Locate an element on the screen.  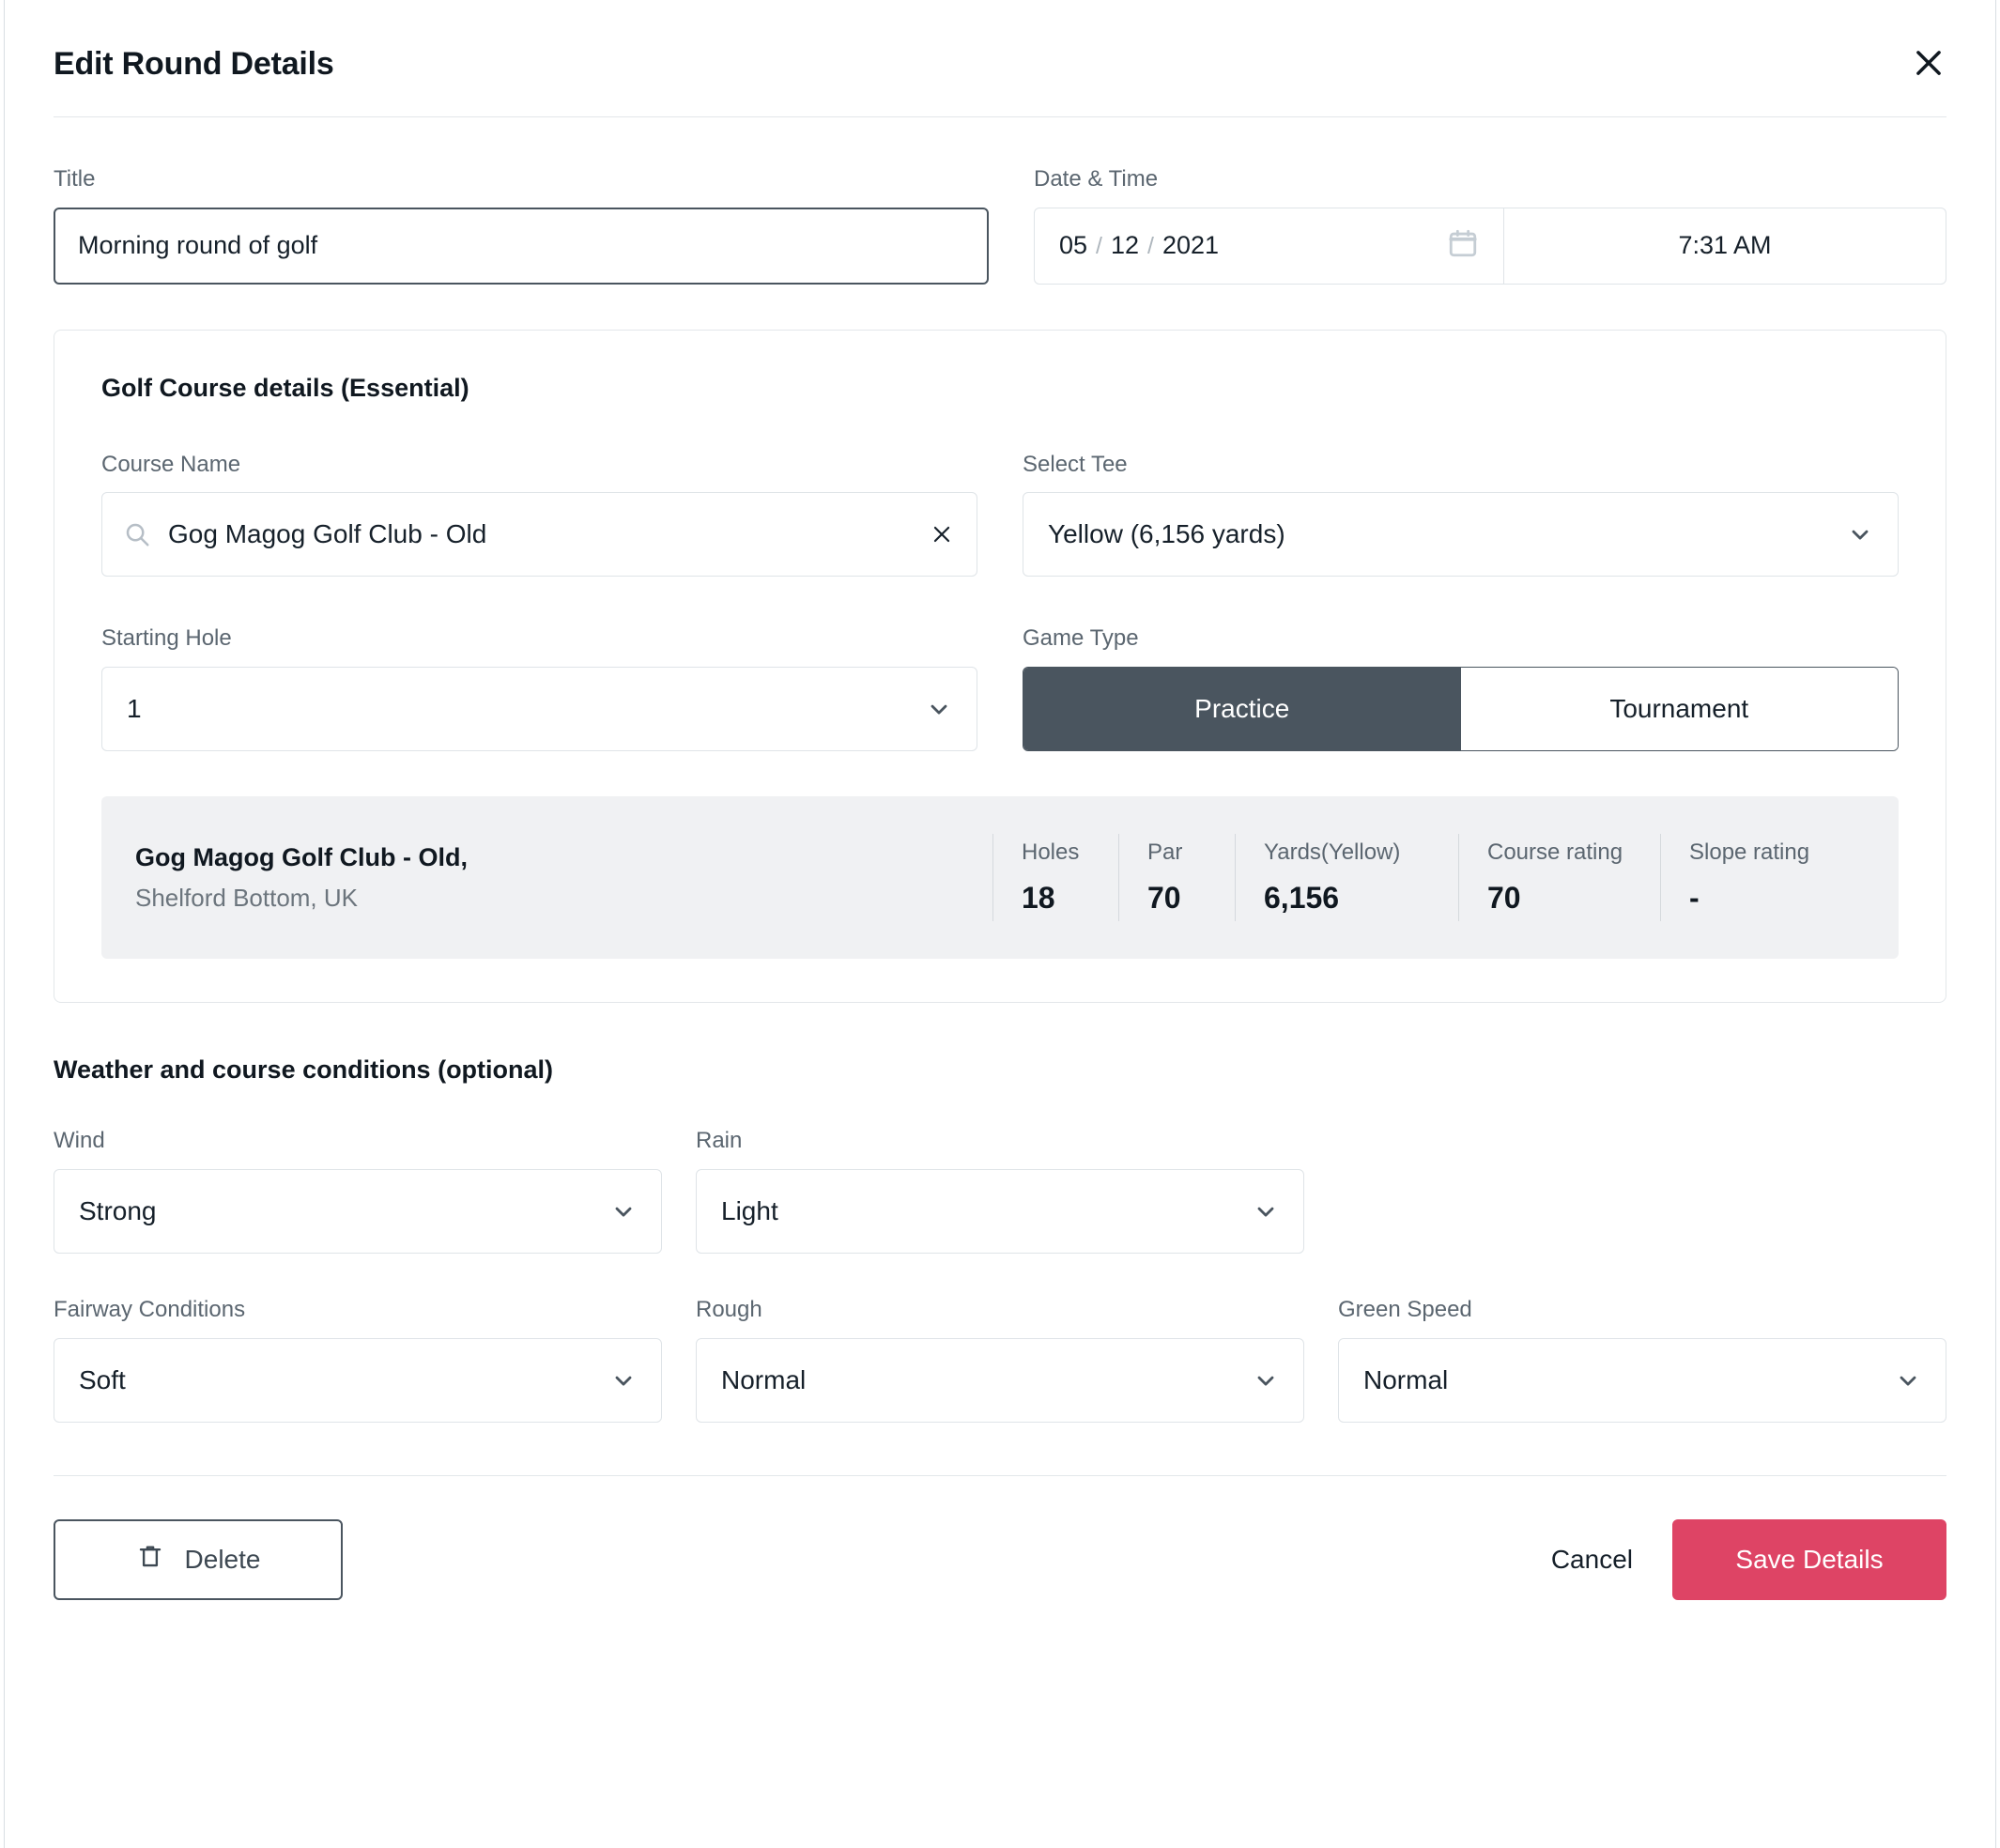
fairway-conditions-group: Fairway Conditions Soft is located at coordinates (358, 1360).